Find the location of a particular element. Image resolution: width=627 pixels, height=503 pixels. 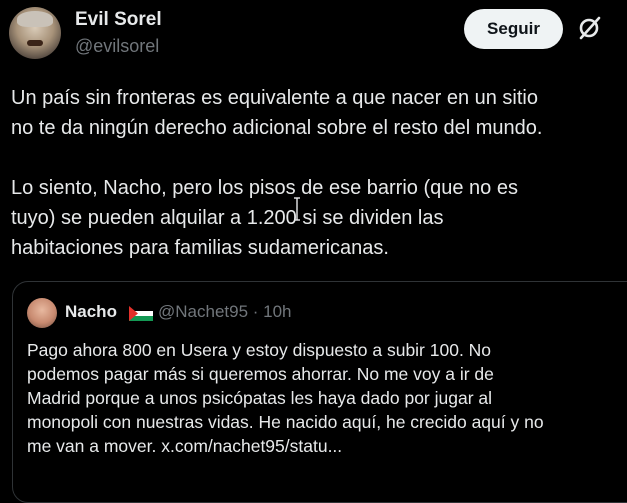

quoted-author-avatar is located at coordinates (42, 313).